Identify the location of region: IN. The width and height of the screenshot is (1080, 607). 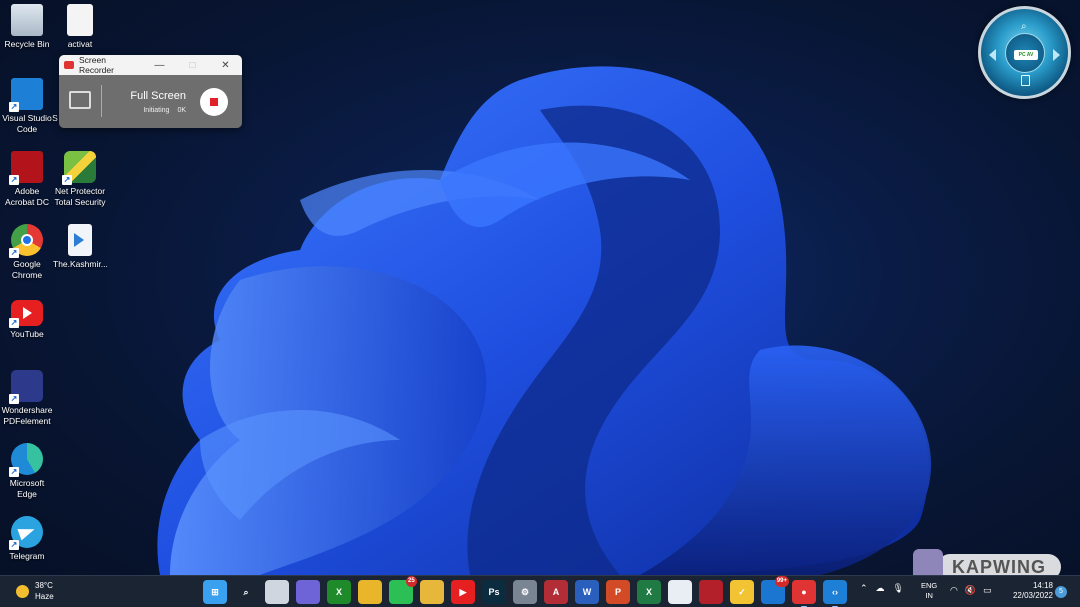
(929, 595).